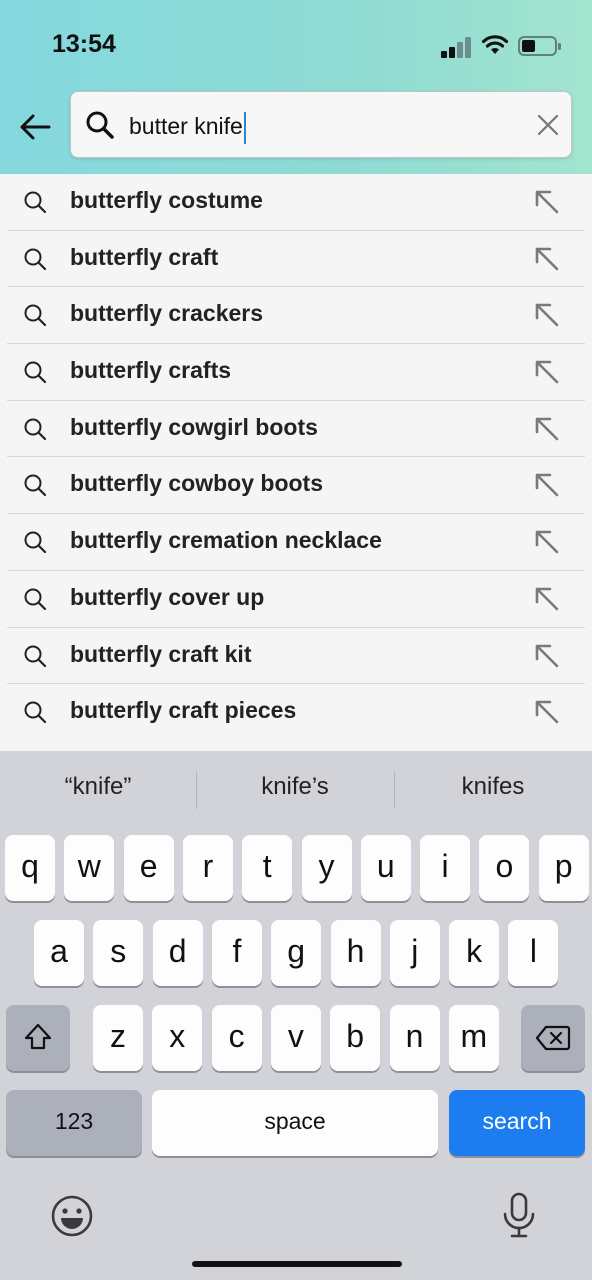  Describe the element at coordinates (207, 868) in the screenshot. I see `key-r: r` at that location.